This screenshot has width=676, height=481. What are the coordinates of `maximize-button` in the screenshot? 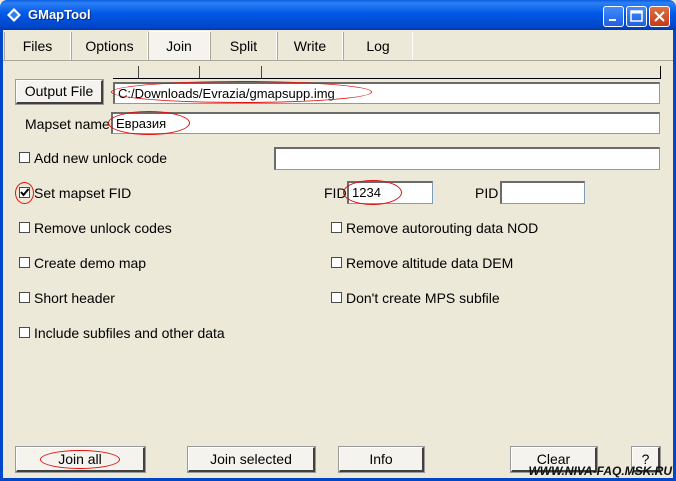 It's located at (636, 16).